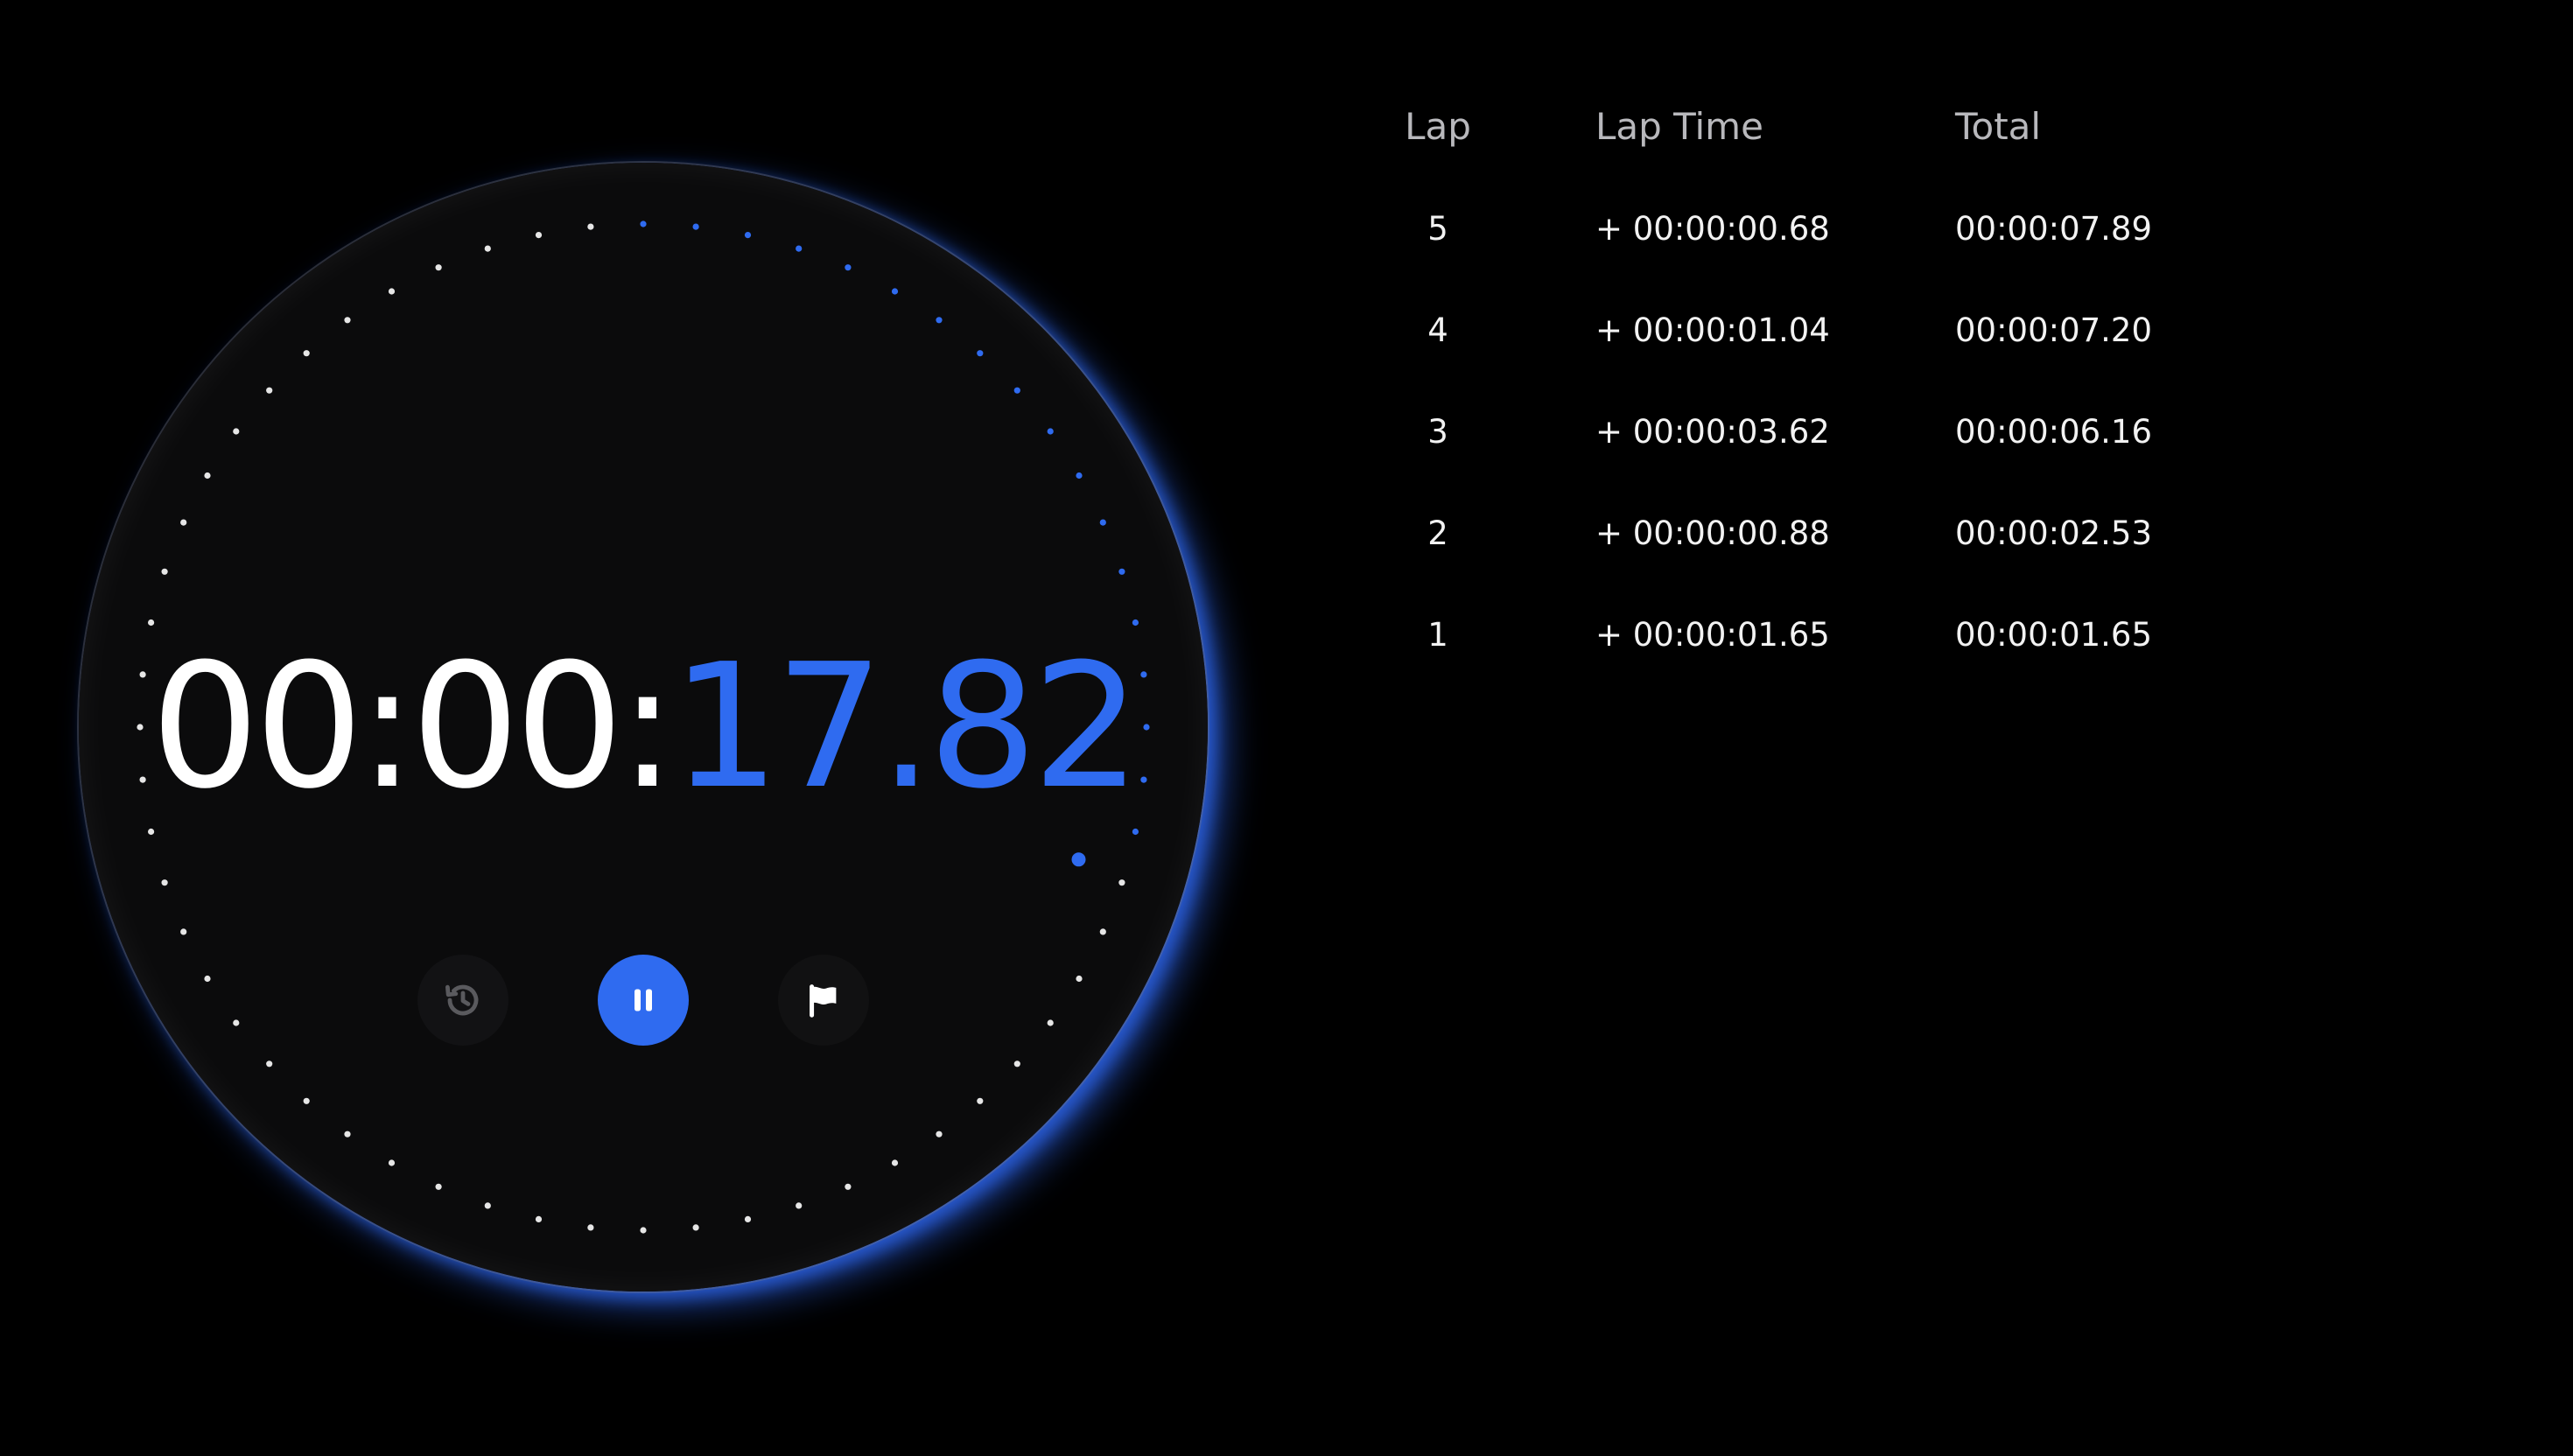  Describe the element at coordinates (1438, 126) in the screenshot. I see `lap-column-header: Lap` at that location.